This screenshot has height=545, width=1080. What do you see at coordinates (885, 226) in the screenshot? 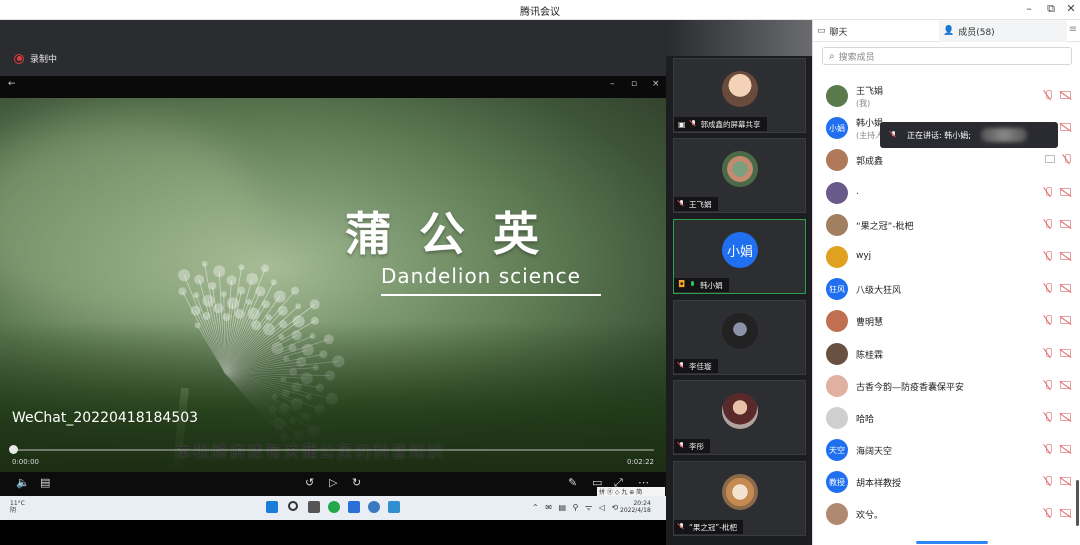
I see `member-name: “果之冠”-枇杷` at bounding box center [885, 226].